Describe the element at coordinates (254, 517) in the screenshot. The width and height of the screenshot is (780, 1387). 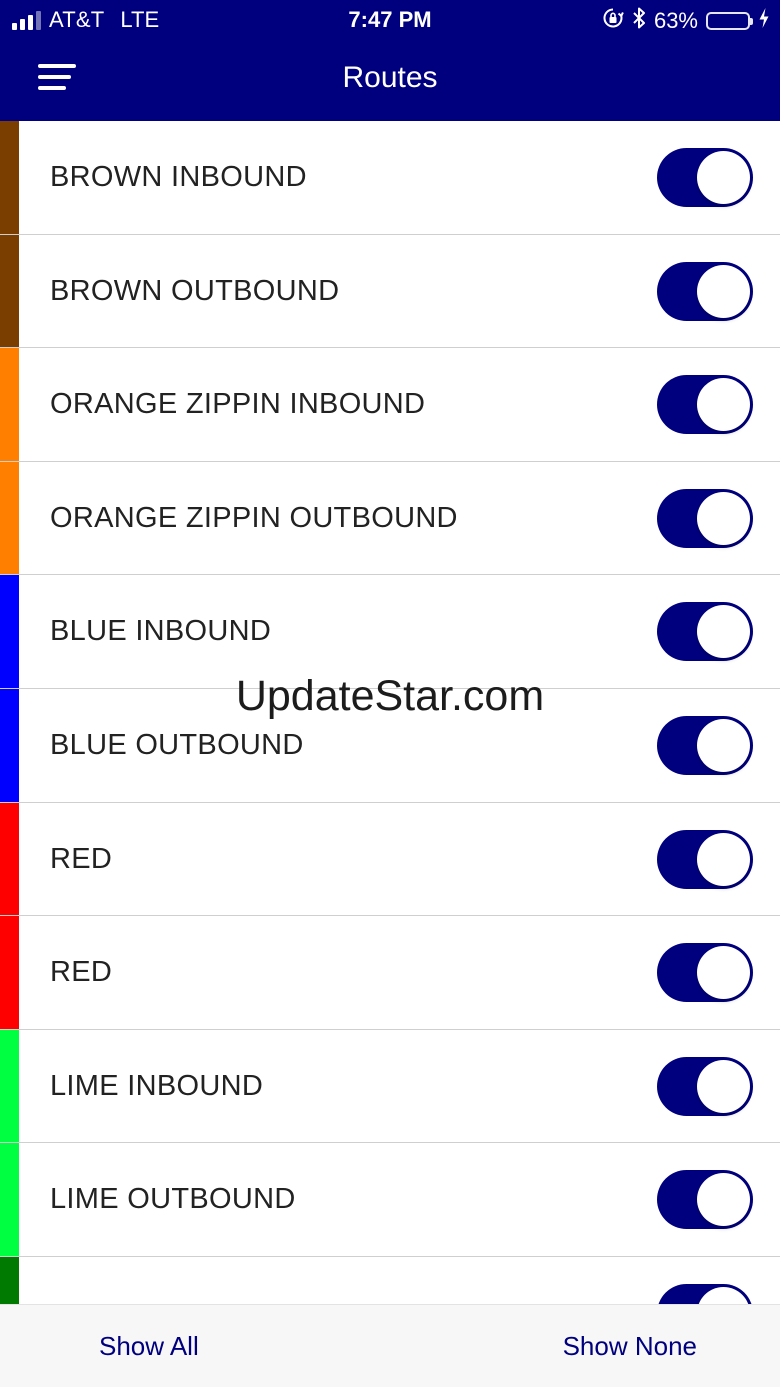
I see `route-name: ORANGE ZIPPIN OUTBOUND` at that location.